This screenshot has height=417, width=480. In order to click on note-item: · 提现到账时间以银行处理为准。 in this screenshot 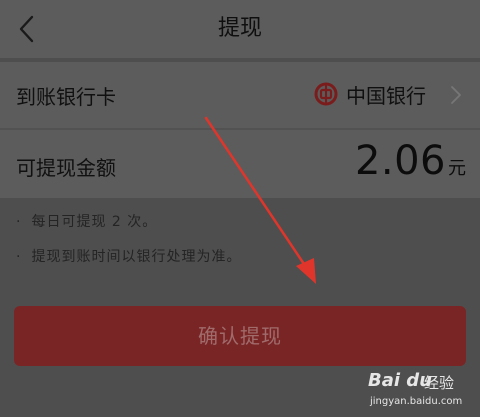, I will do `click(128, 256)`.